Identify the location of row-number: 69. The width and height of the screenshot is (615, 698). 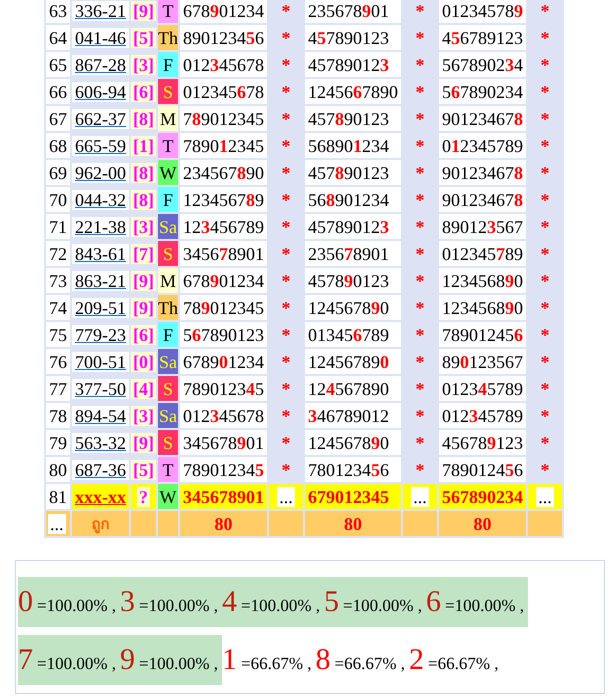
(58, 172).